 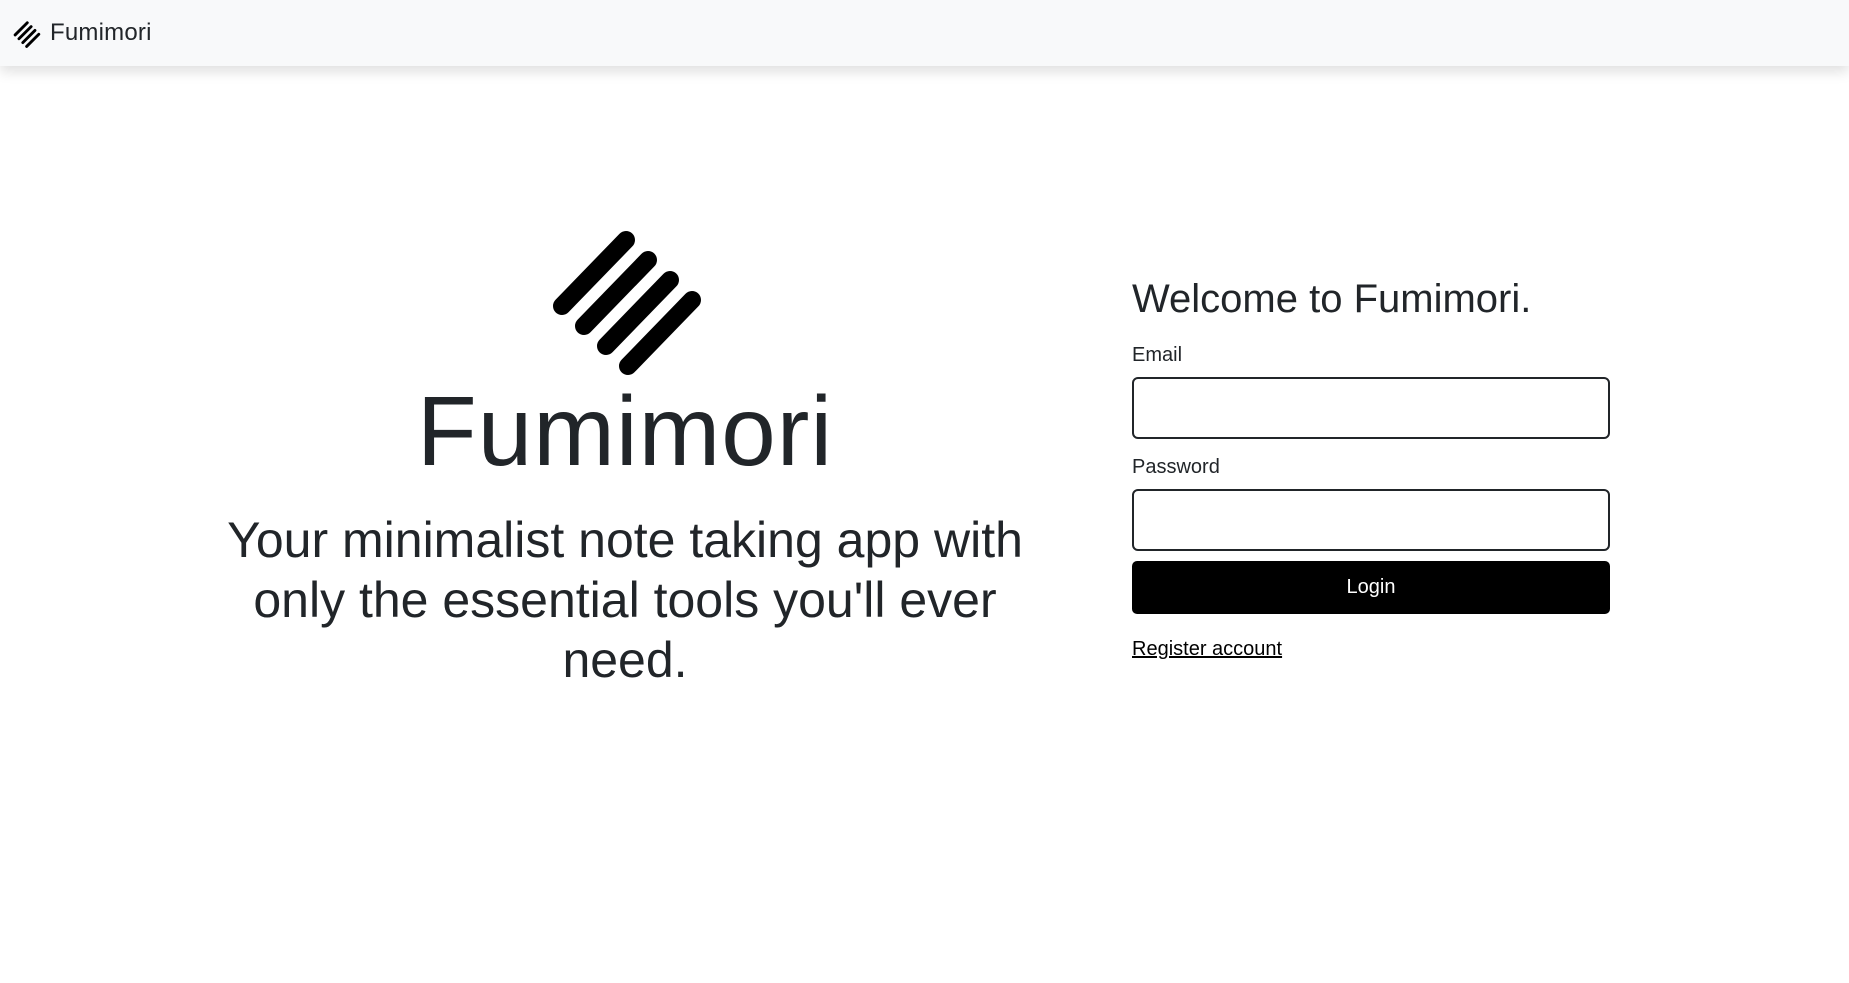 What do you see at coordinates (1371, 520) in the screenshot?
I see `password-field` at bounding box center [1371, 520].